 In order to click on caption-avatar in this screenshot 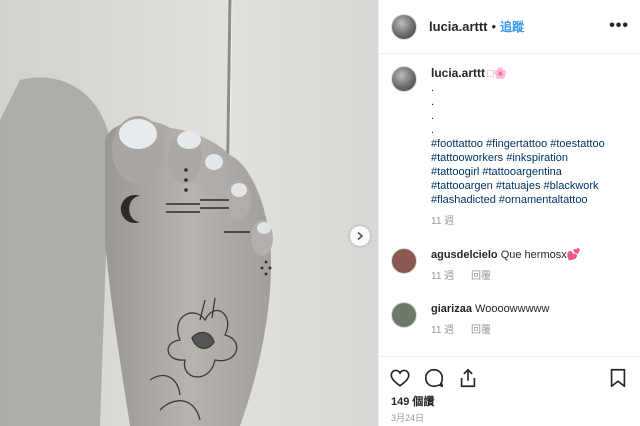, I will do `click(404, 79)`.